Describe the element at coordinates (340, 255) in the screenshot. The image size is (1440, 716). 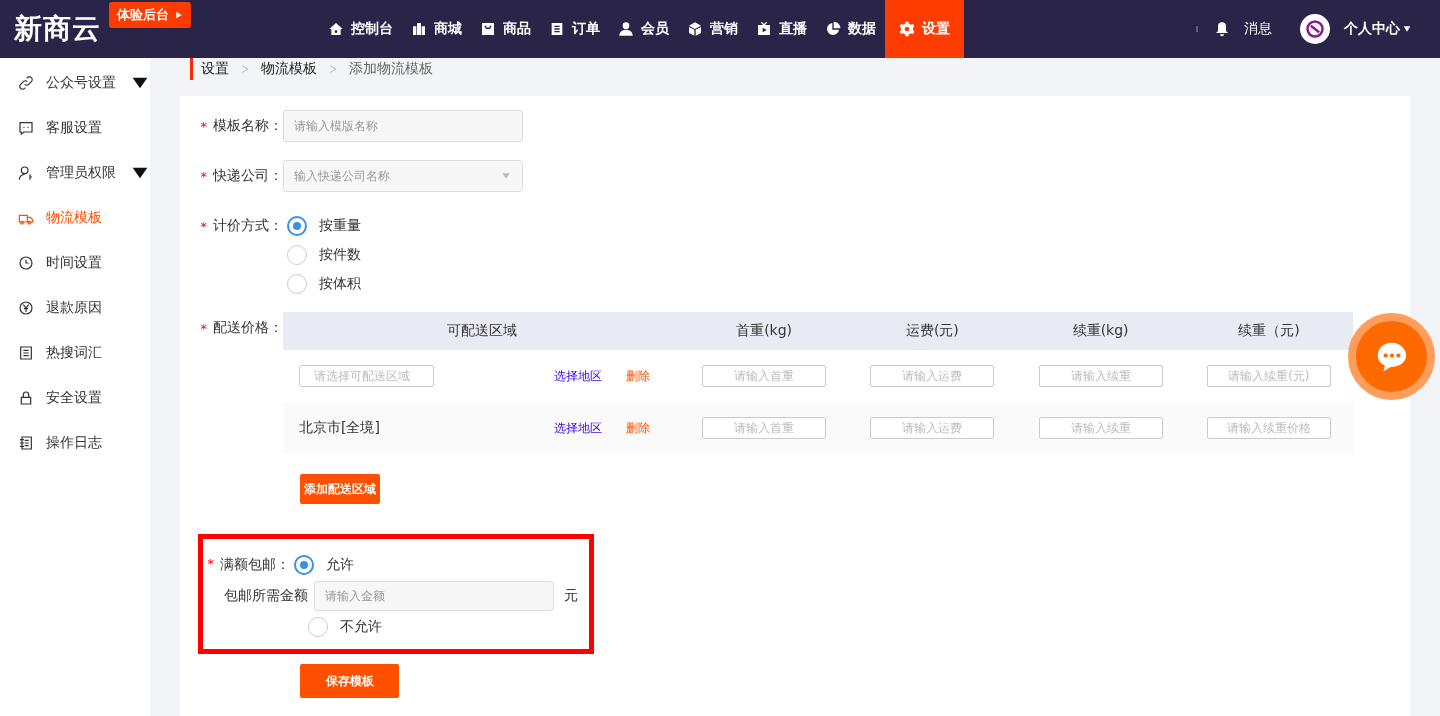
I see `option-label: 按件数` at that location.